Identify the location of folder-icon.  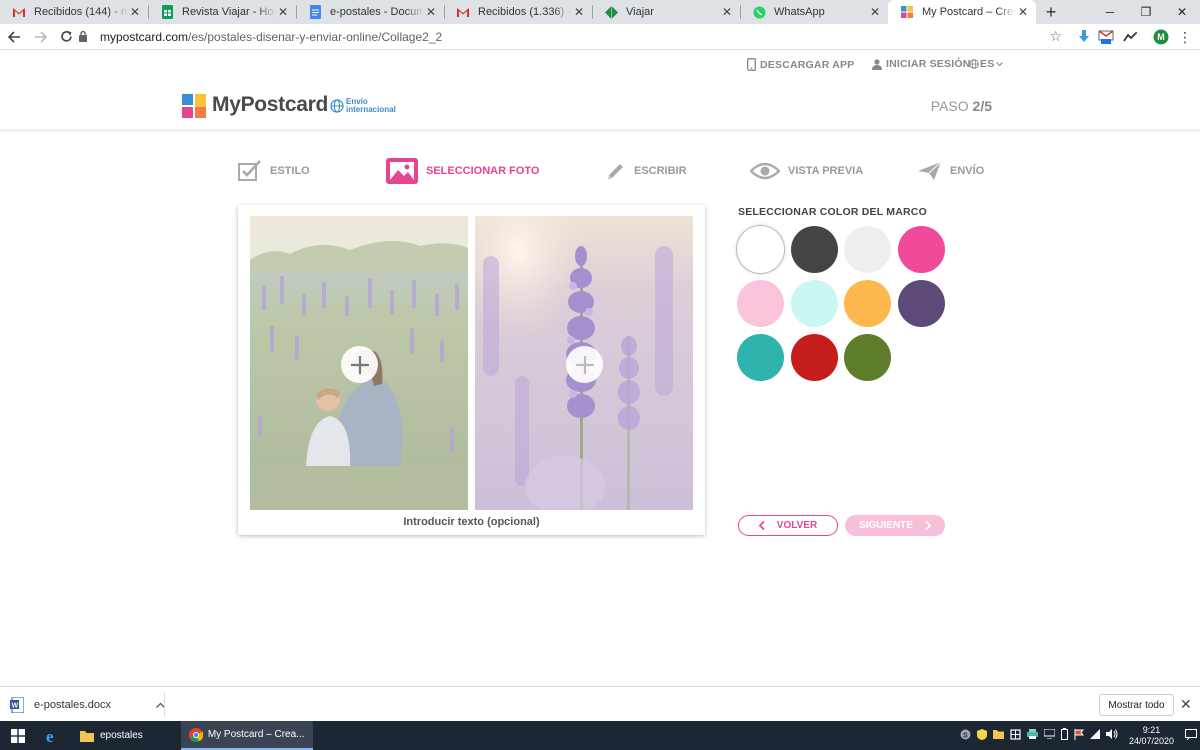
(87, 736).